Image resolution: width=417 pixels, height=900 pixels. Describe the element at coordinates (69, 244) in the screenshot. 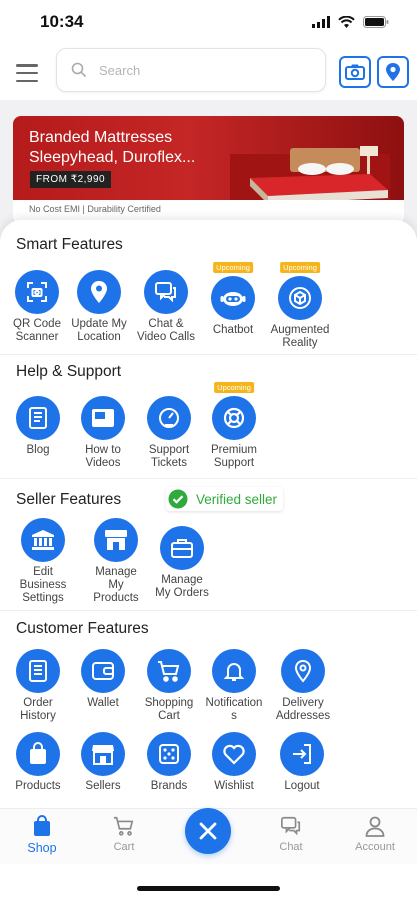

I see `smart-features-title: Smart Features` at that location.